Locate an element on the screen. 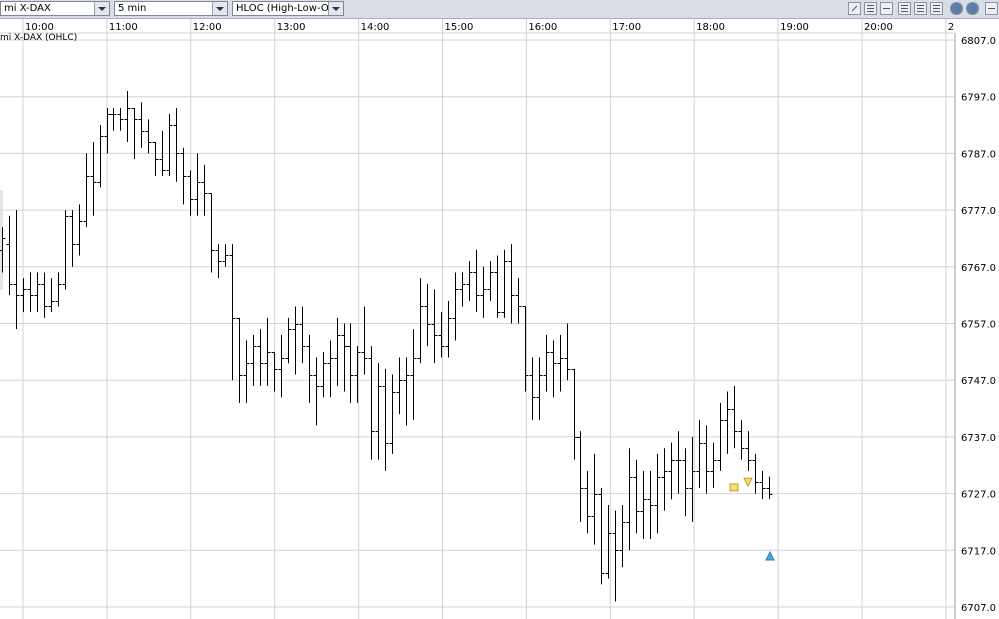  list-icon is located at coordinates (870, 8).